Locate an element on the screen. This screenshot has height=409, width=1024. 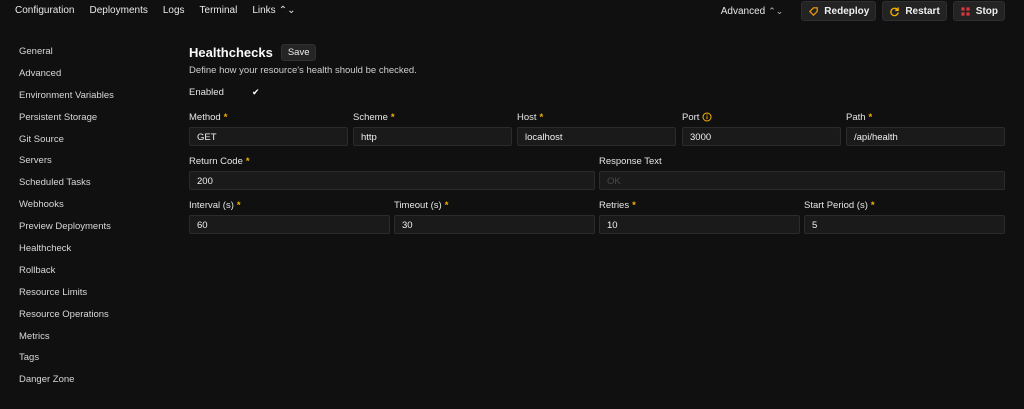
interval-field: Interval (s) * 60 is located at coordinates (289, 216).